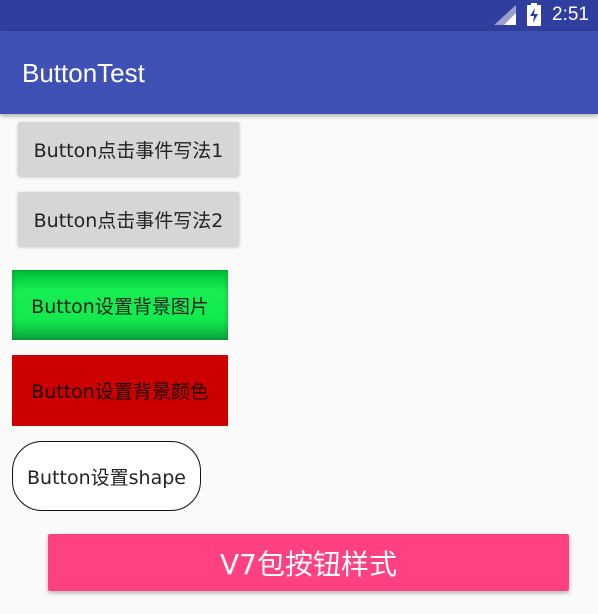 Image resolution: width=598 pixels, height=614 pixels. What do you see at coordinates (570, 14) in the screenshot?
I see `status-time: 2:51` at bounding box center [570, 14].